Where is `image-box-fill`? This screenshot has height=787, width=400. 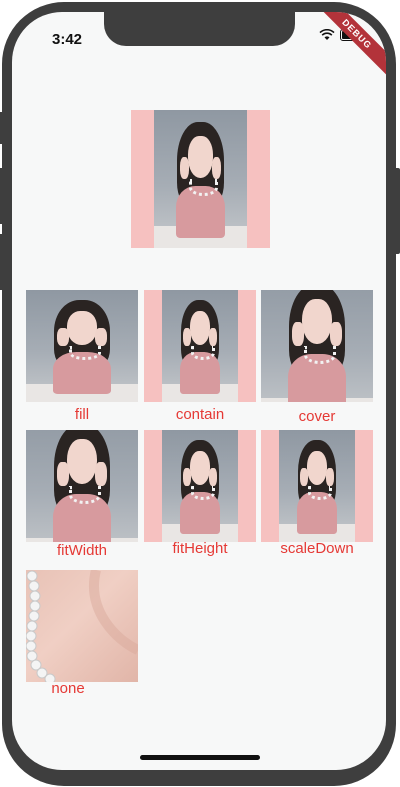
image-box-fill is located at coordinates (82, 346).